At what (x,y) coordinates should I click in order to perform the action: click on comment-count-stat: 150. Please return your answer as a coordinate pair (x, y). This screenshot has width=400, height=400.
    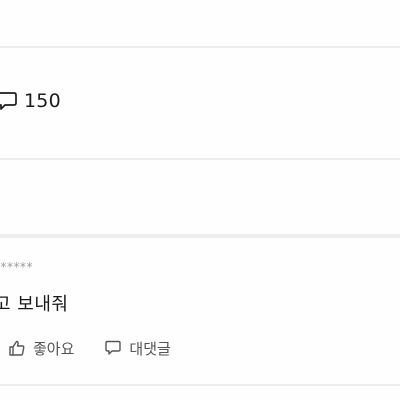
    Looking at the image, I should click on (30, 101).